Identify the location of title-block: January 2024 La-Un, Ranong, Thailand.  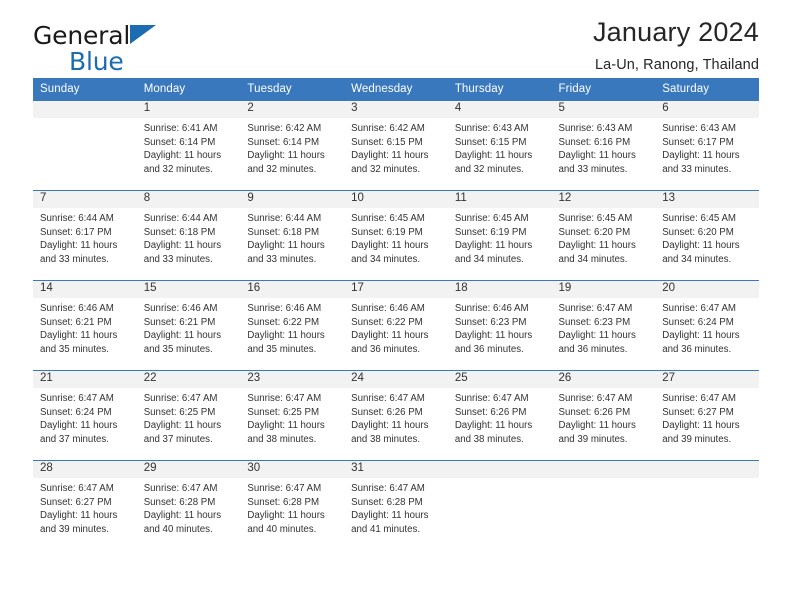
(676, 45).